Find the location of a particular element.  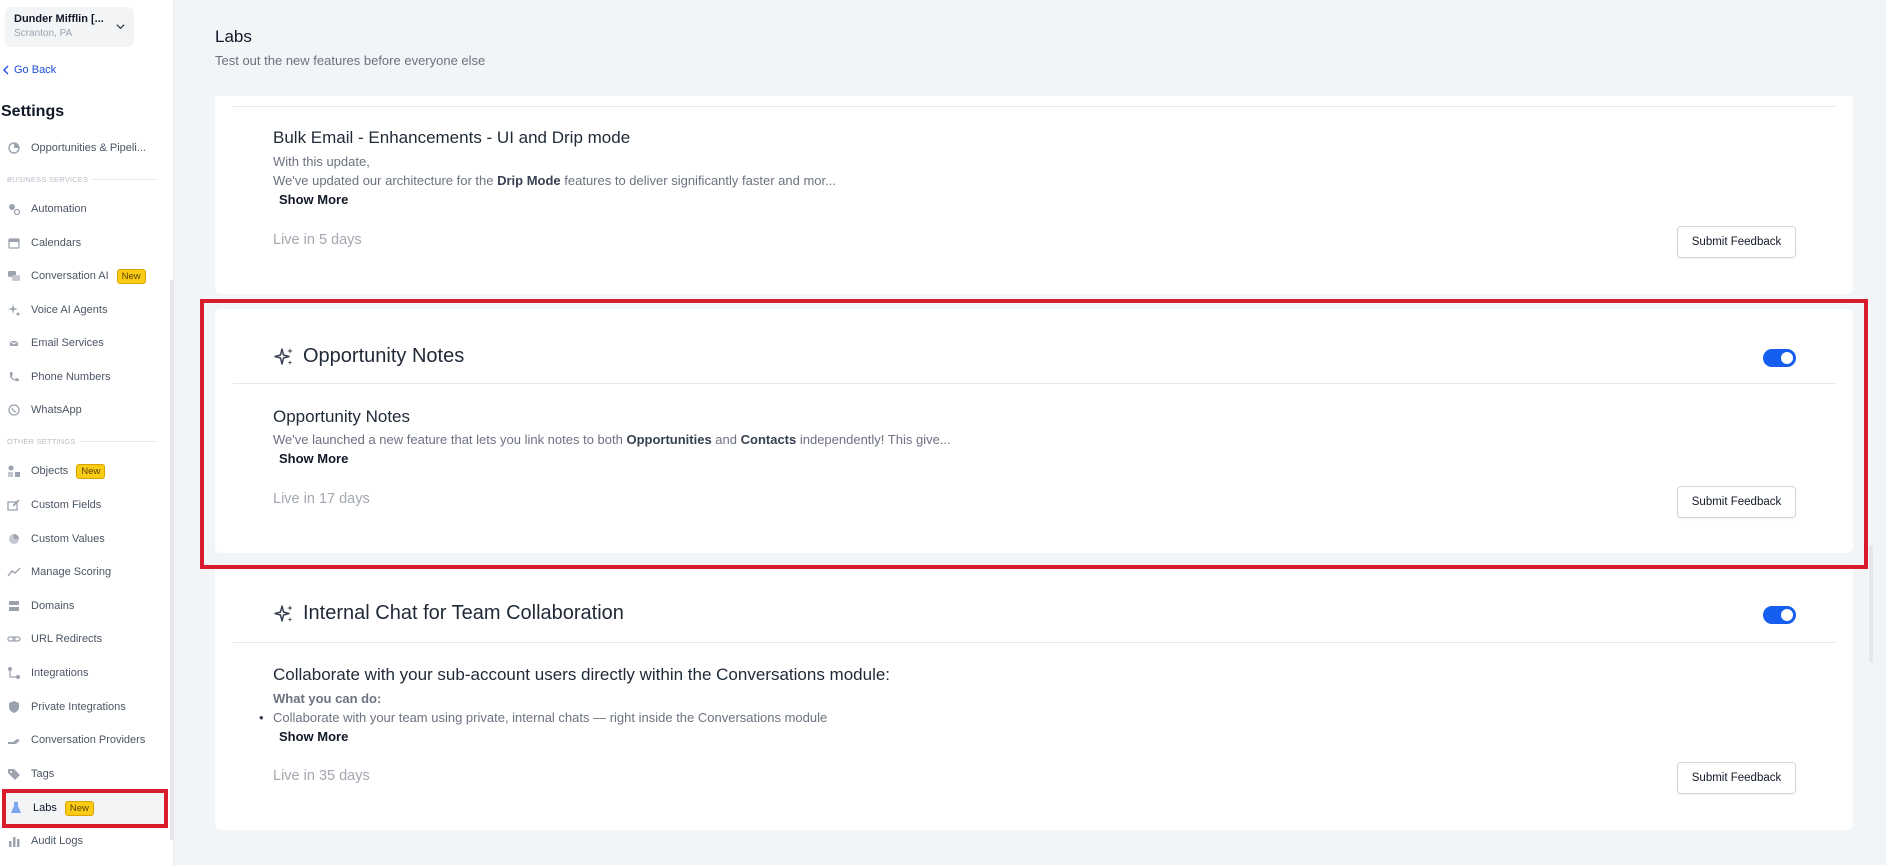

sidebar-item-label: Audit Logs is located at coordinates (57, 841).